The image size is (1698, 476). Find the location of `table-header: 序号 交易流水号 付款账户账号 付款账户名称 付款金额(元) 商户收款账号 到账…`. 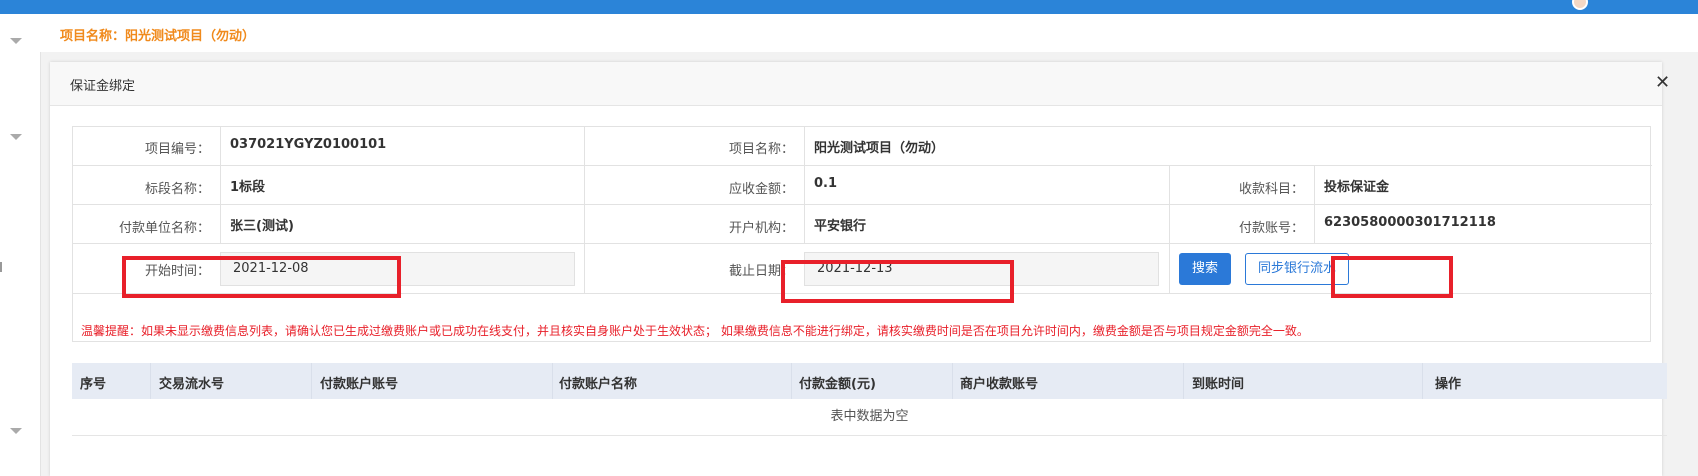

table-header: 序号 交易流水号 付款账户账号 付款账户名称 付款金额(元) 商户收款账号 到账… is located at coordinates (869, 381).